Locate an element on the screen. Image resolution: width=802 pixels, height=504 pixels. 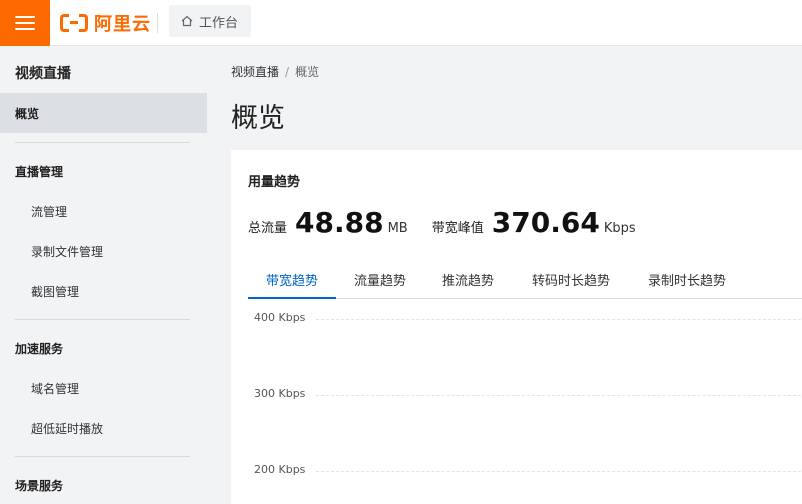
tab-recording-duration-trend: 录制时长趋势 is located at coordinates (687, 280).